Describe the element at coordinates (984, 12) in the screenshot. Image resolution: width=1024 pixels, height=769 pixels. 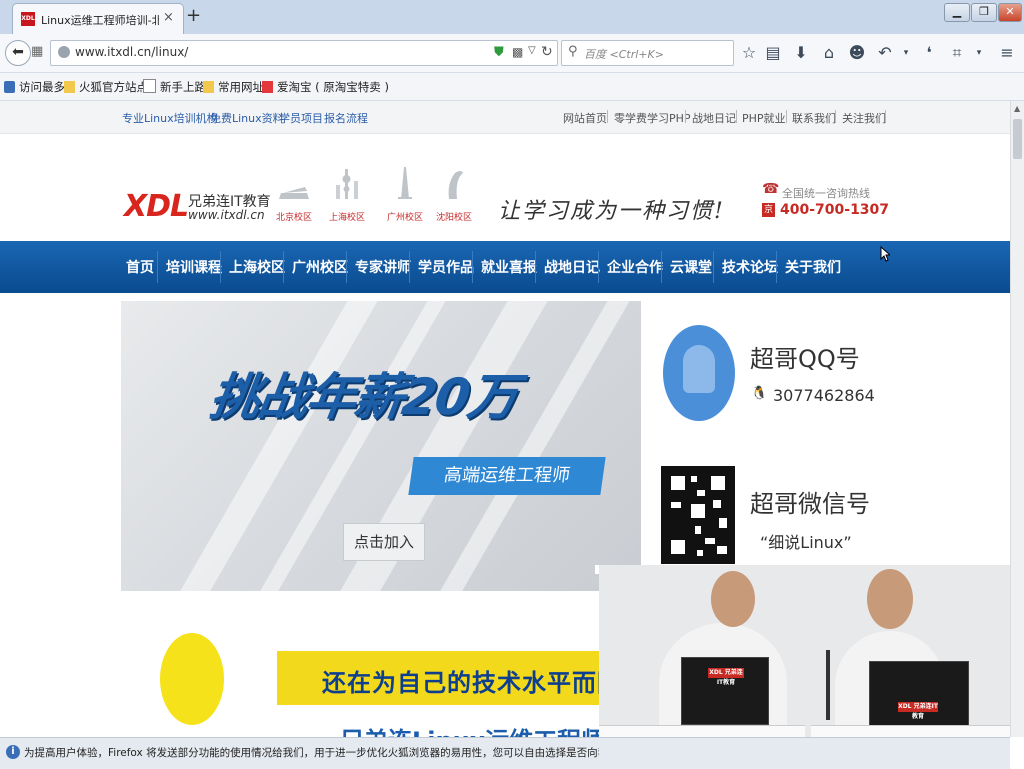
I see `maximize-button: ❐` at that location.